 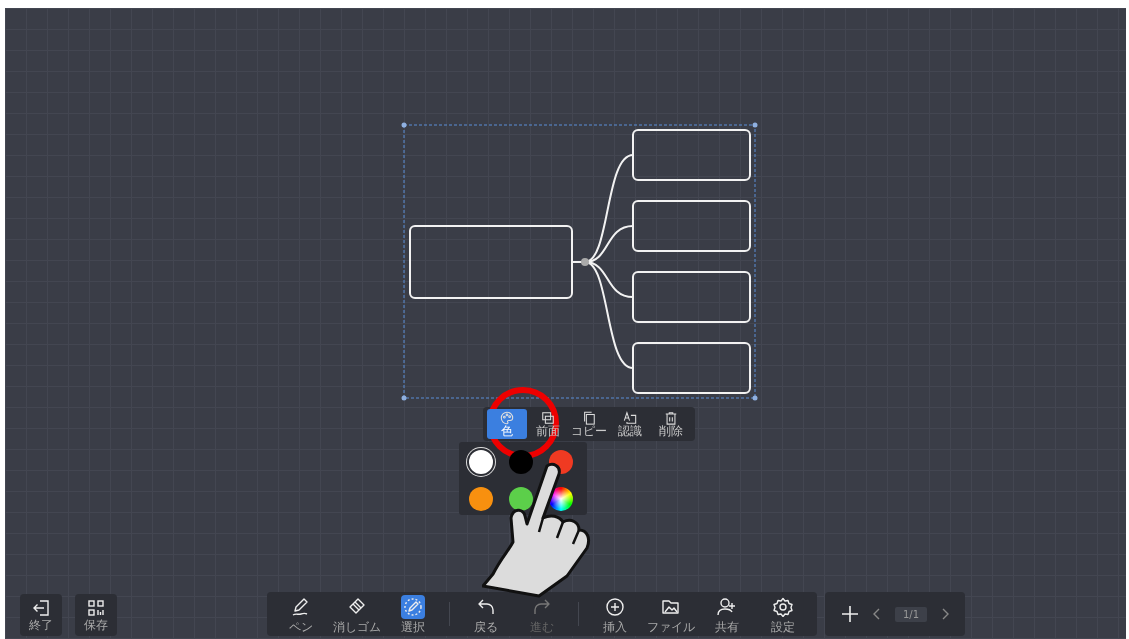 I want to click on tool-button: 選択, so click(x=413, y=614).